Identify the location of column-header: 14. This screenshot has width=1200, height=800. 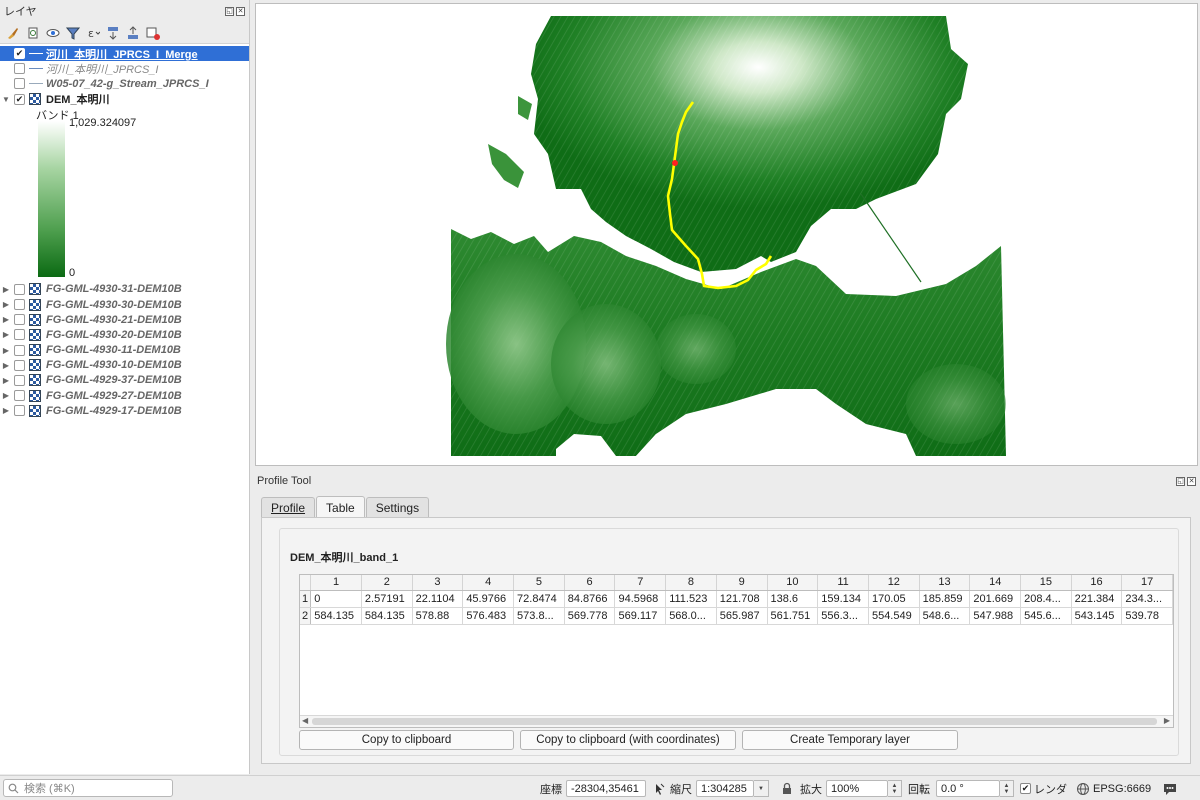
(995, 583).